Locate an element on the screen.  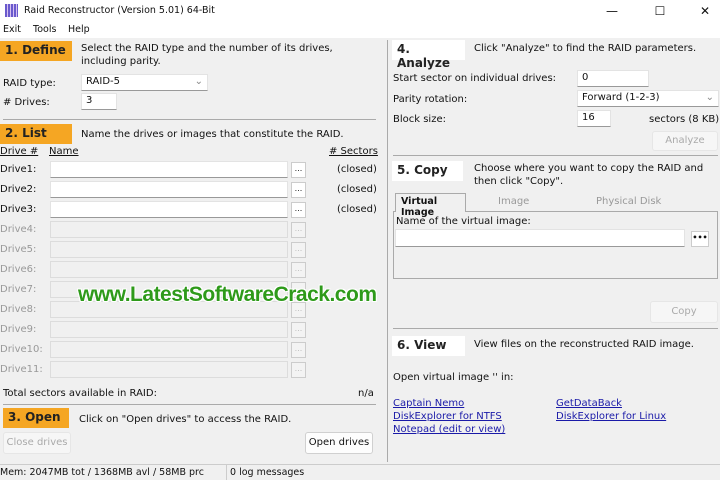
column-name: Name is located at coordinates (64, 151).